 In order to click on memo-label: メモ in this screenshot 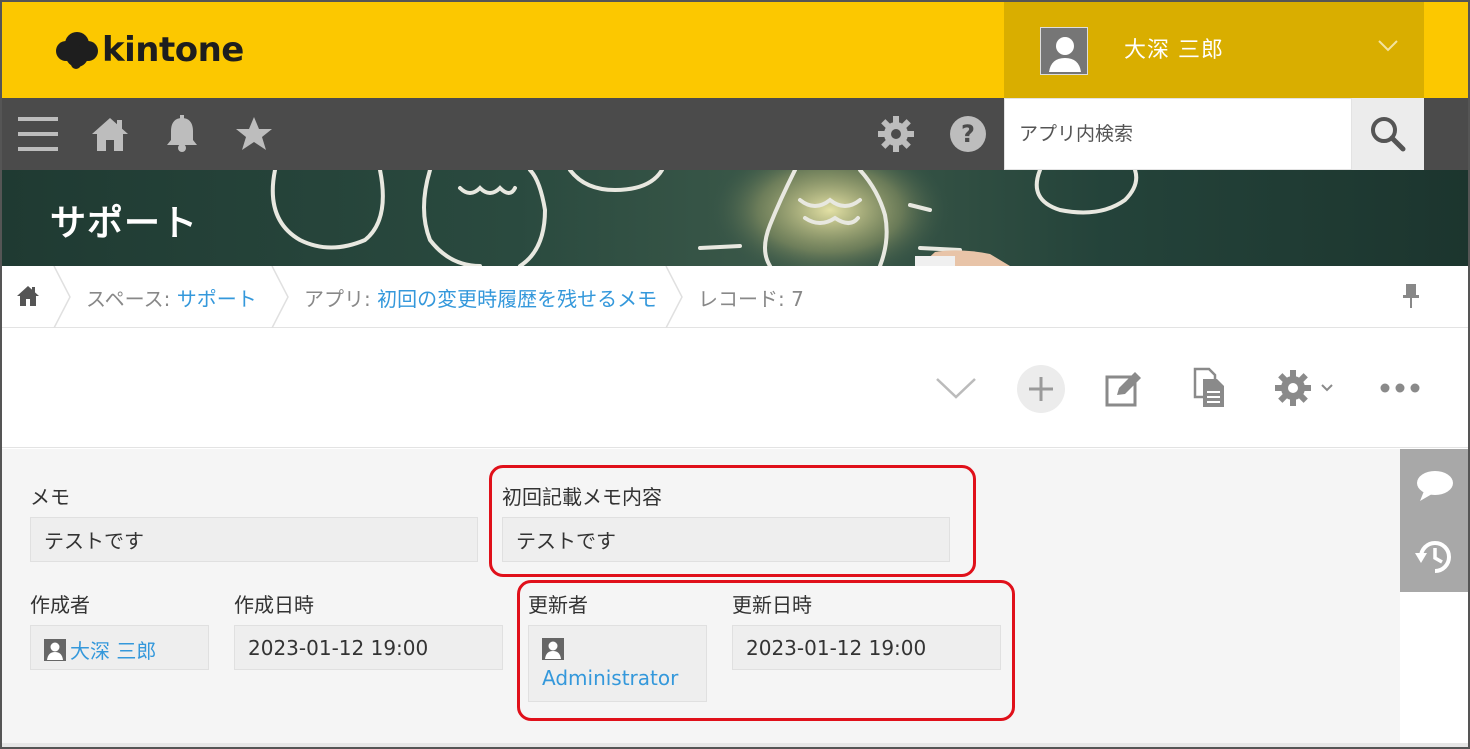, I will do `click(50, 497)`.